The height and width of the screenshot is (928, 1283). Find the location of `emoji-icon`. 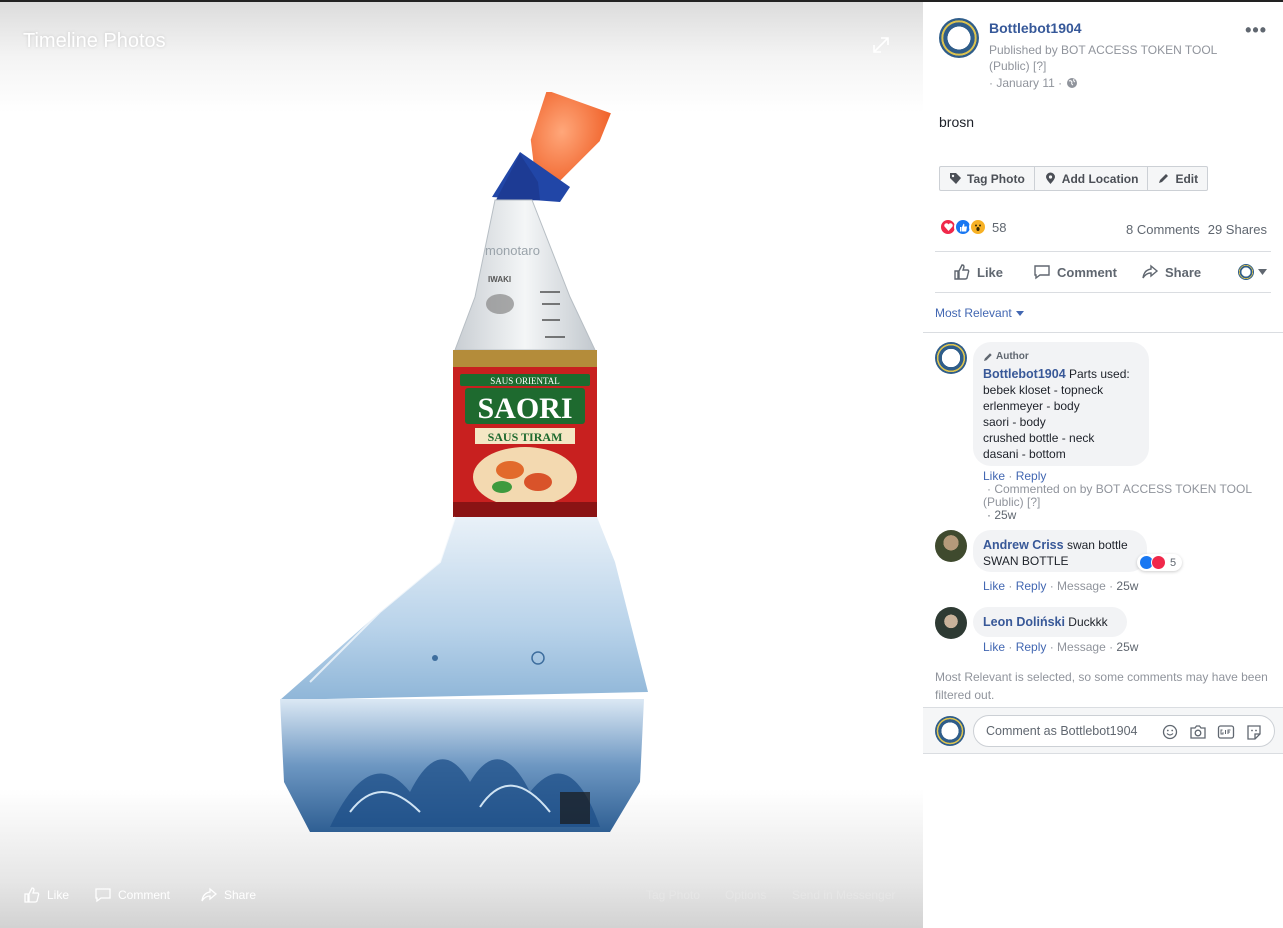

emoji-icon is located at coordinates (1170, 732).